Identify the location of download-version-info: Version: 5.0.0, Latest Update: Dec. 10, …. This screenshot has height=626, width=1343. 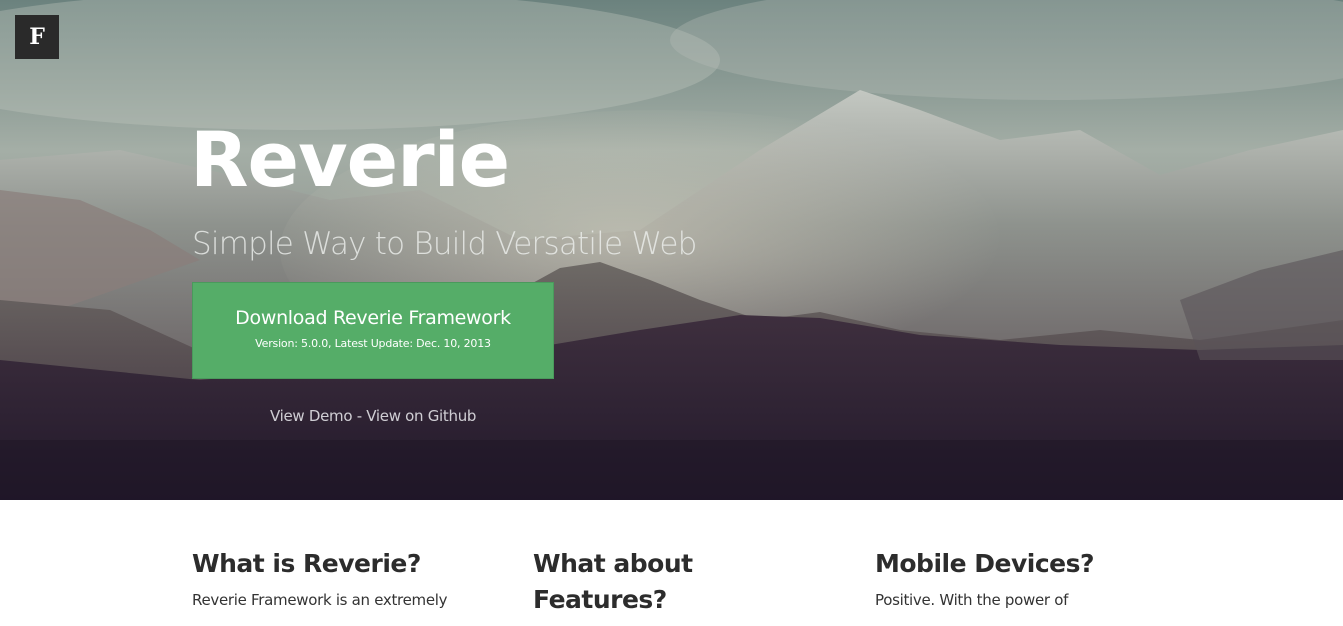
(373, 343).